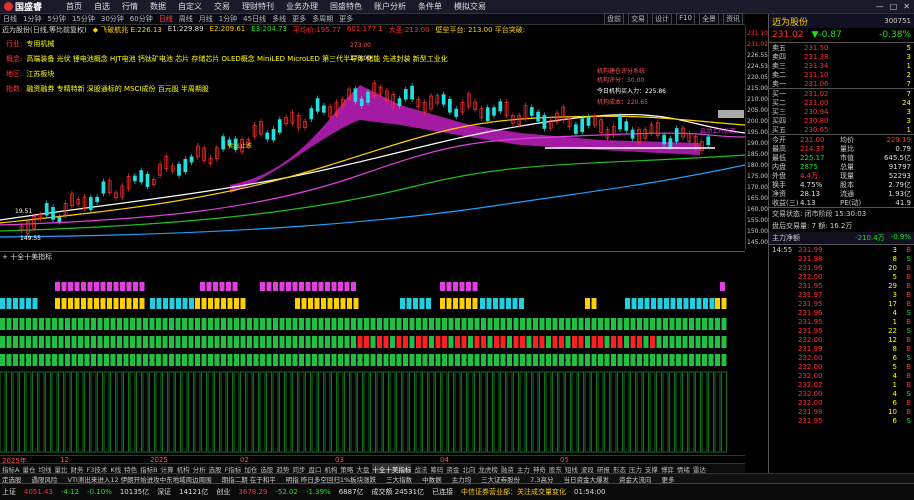  What do you see at coordinates (96, 468) in the screenshot?
I see `indicator-tab: F3技术` at bounding box center [96, 468].